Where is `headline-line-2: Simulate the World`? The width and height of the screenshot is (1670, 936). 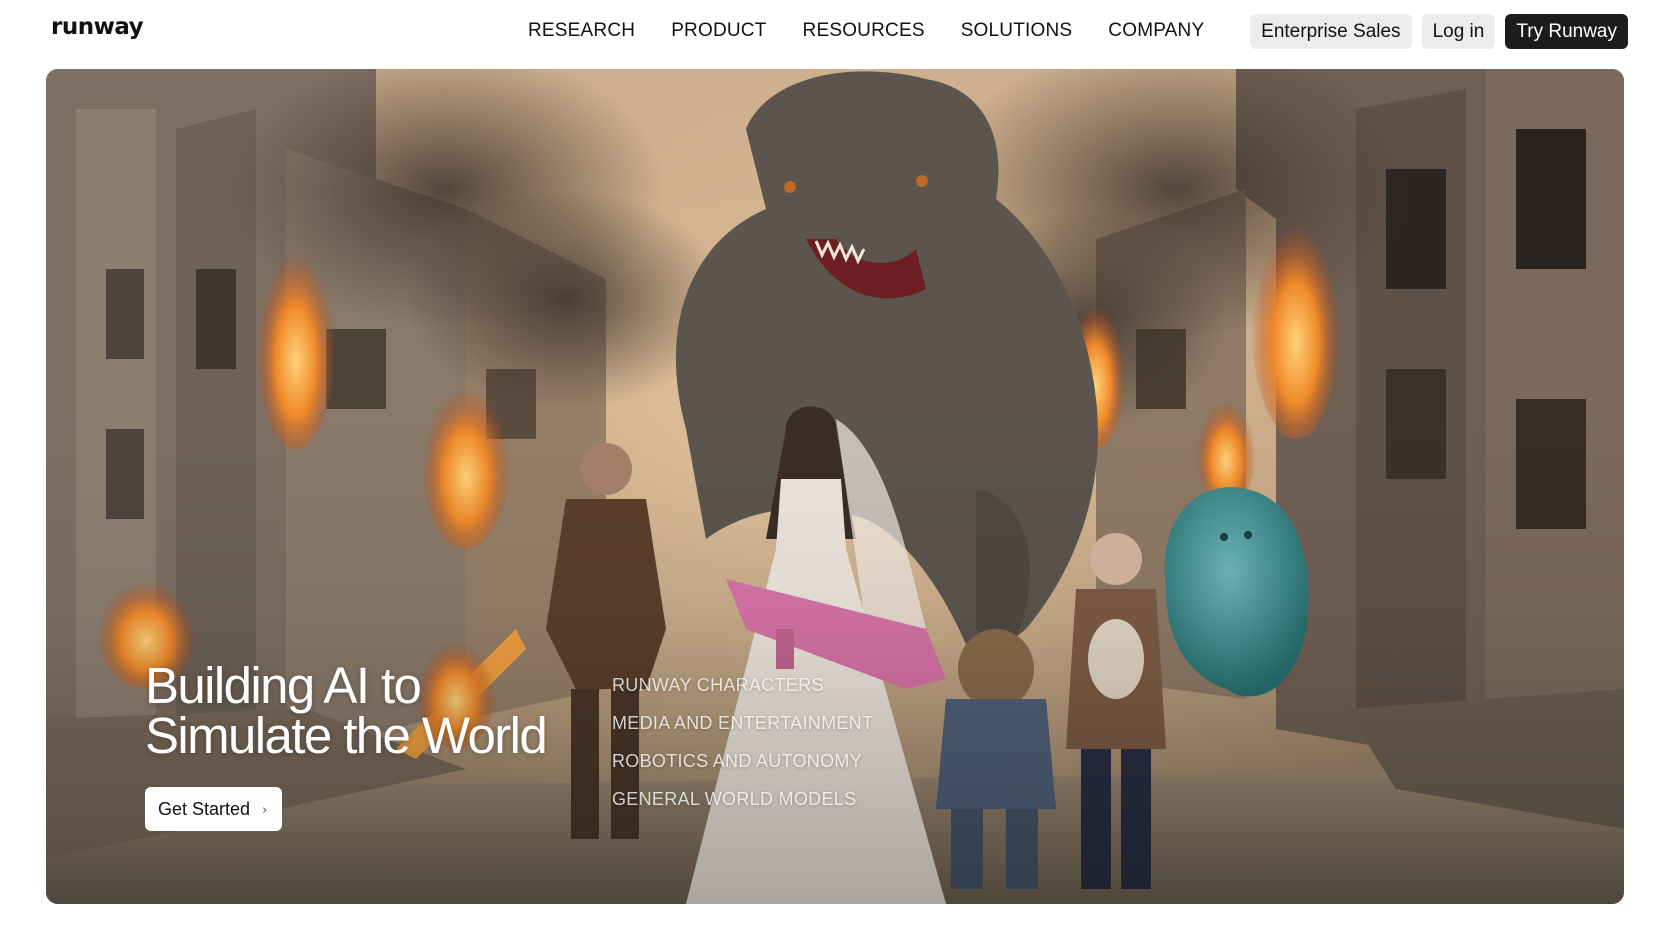 headline-line-2: Simulate the World is located at coordinates (346, 735).